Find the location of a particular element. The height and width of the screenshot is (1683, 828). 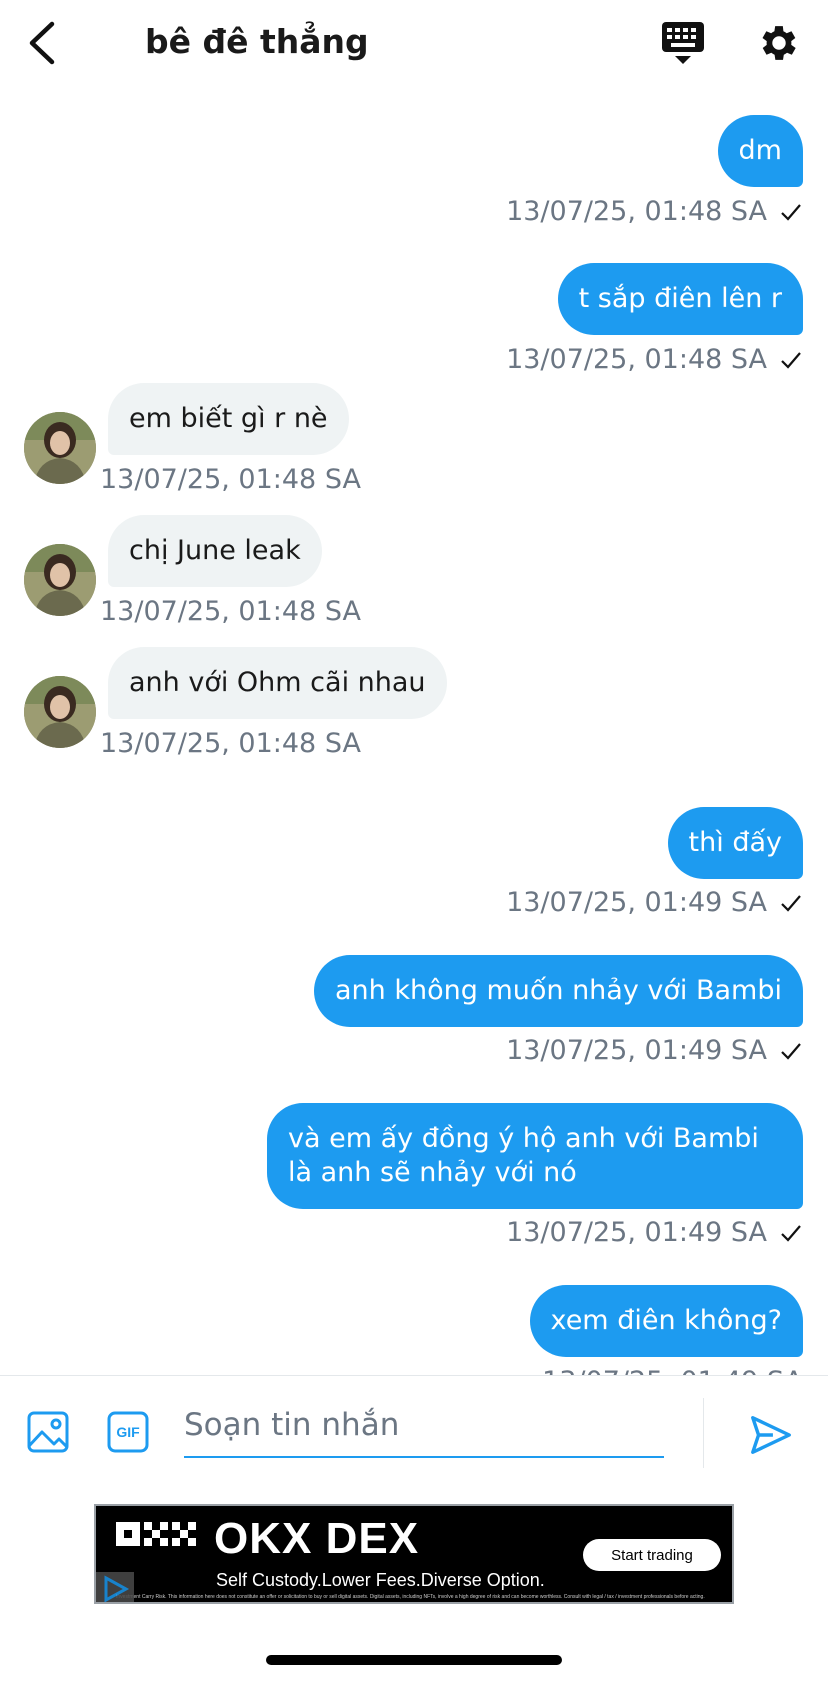

back-button is located at coordinates (44, 43).